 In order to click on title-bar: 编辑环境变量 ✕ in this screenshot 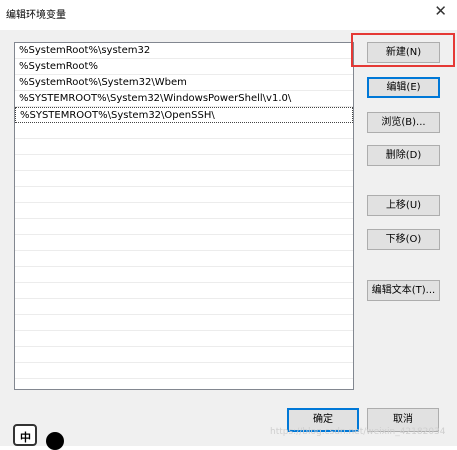, I will do `click(228, 15)`.